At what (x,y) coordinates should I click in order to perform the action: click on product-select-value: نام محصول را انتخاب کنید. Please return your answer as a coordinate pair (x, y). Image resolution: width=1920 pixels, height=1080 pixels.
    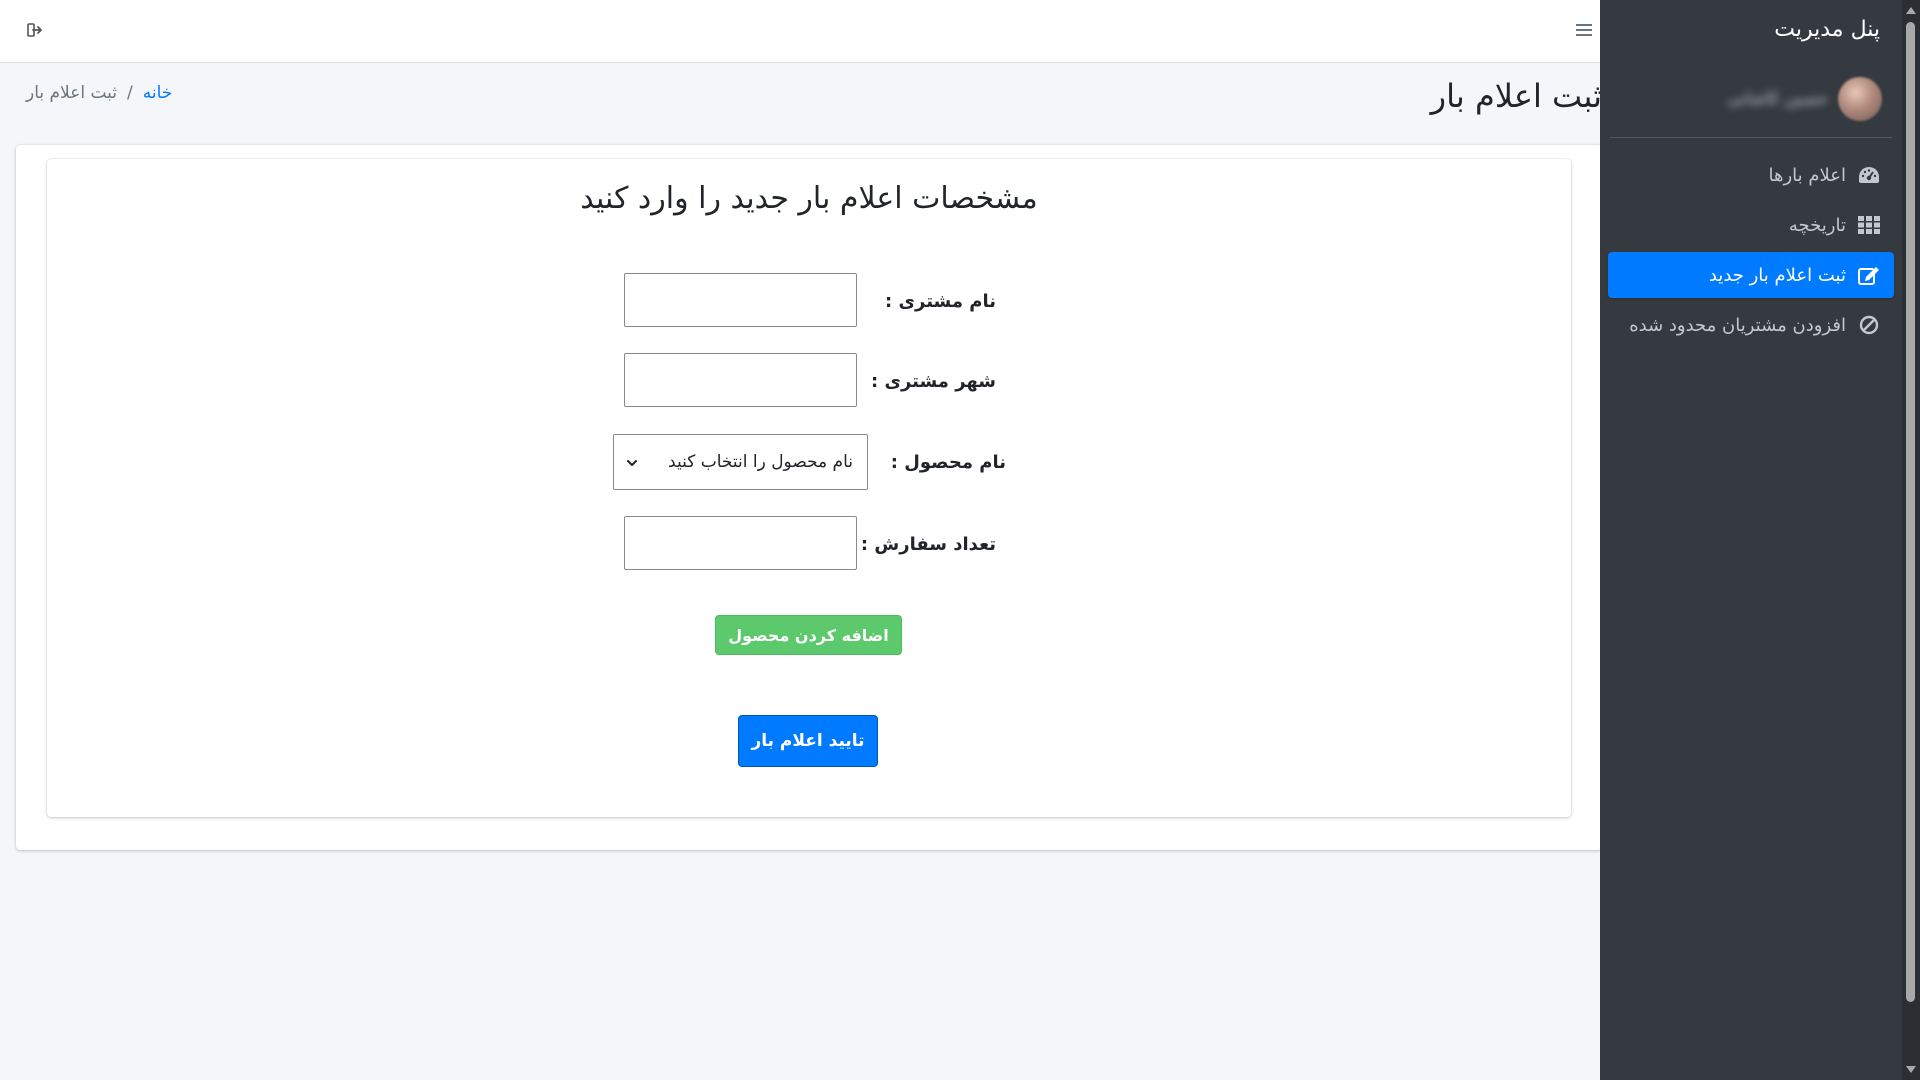
    Looking at the image, I should click on (760, 462).